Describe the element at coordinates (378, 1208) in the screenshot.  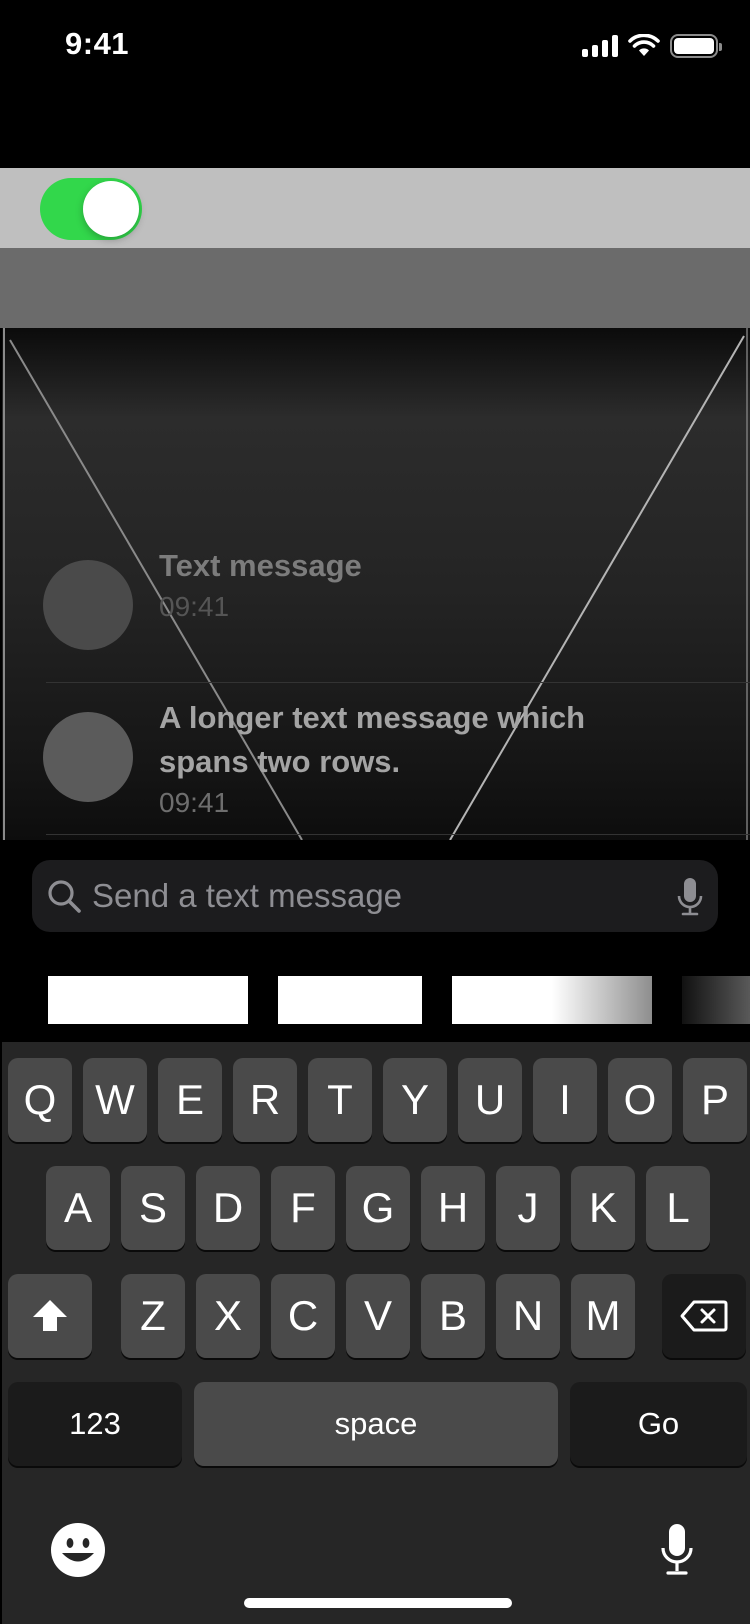
I see `key-g: G` at that location.